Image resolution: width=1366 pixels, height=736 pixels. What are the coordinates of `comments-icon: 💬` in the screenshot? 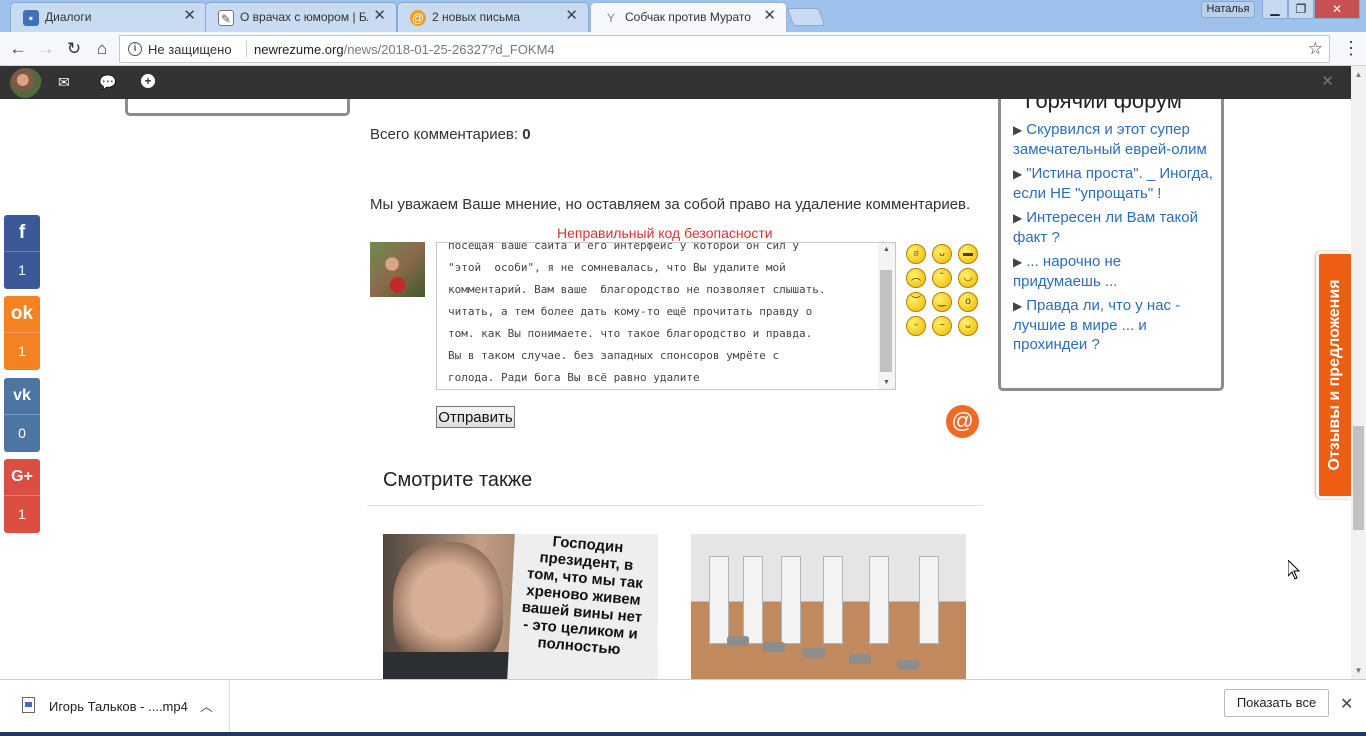 It's located at (107, 82).